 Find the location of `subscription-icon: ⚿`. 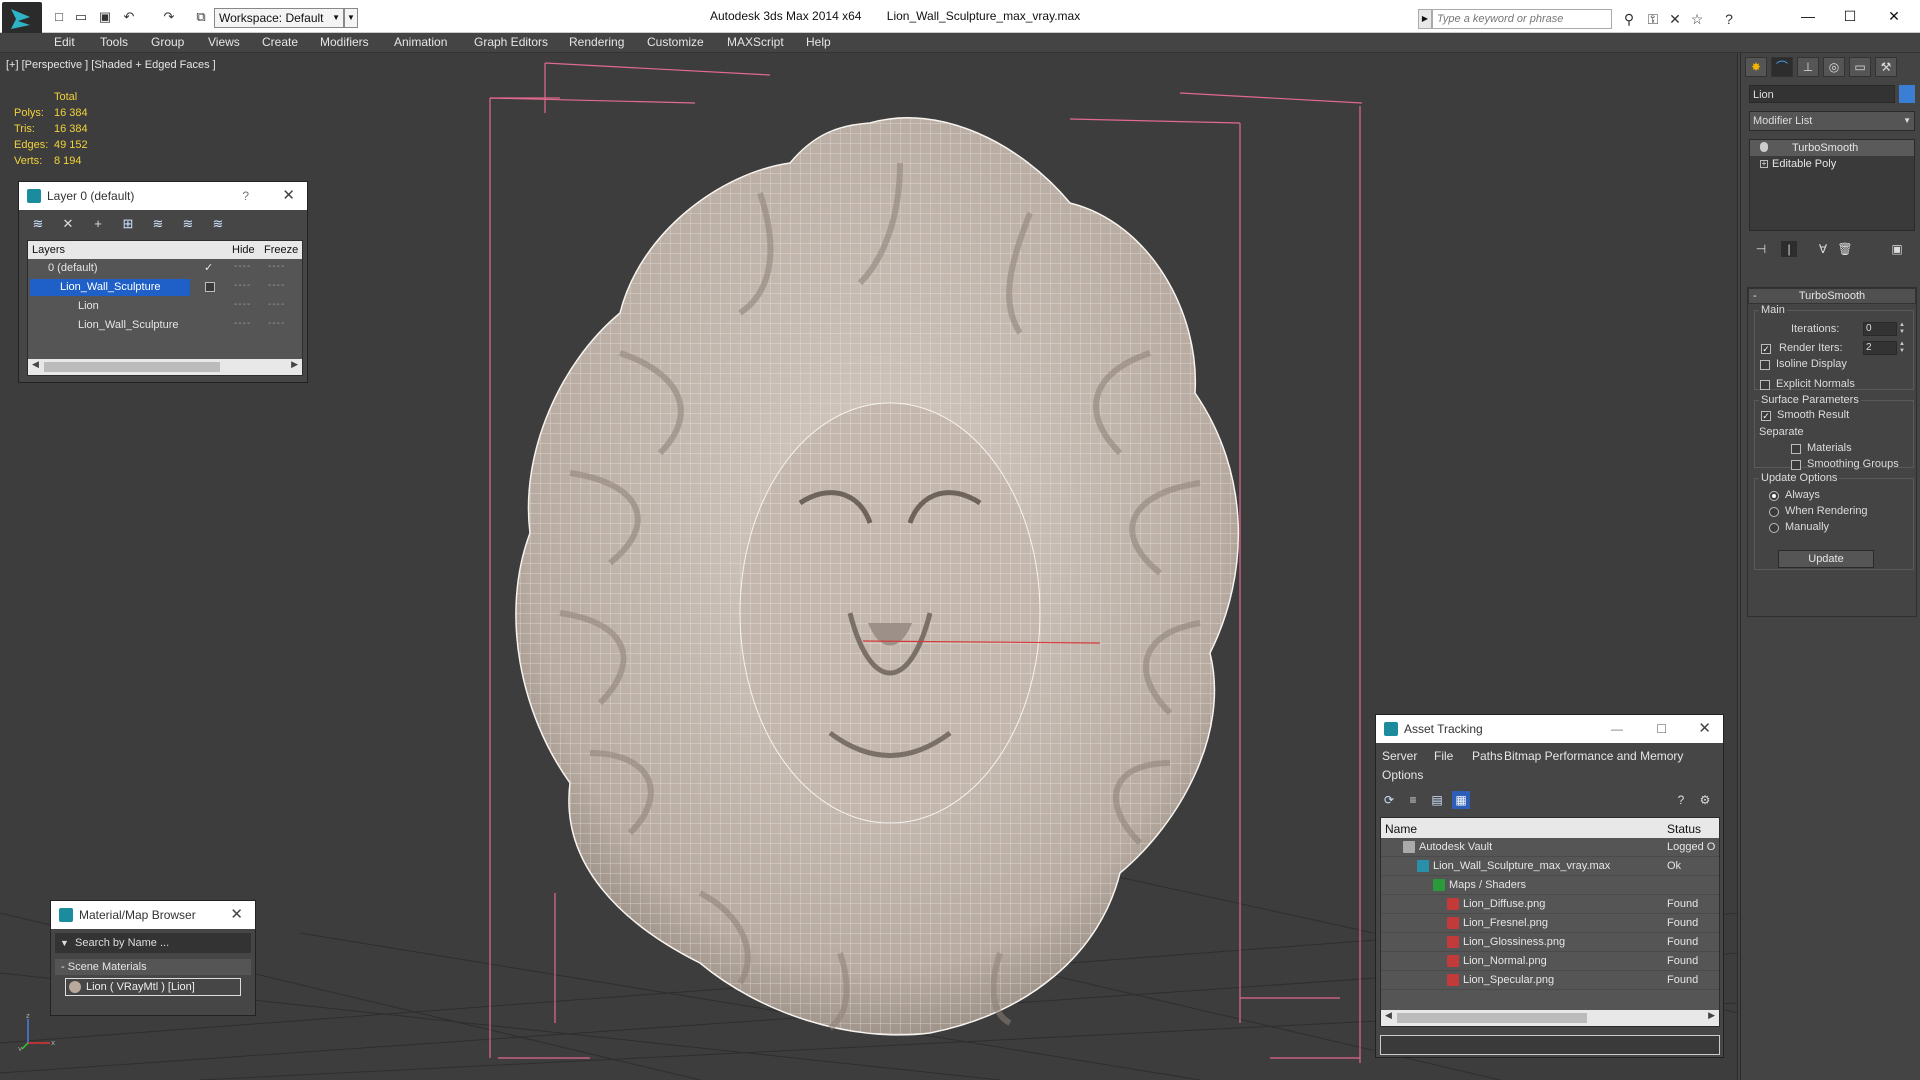

subscription-icon: ⚿ is located at coordinates (1653, 19).